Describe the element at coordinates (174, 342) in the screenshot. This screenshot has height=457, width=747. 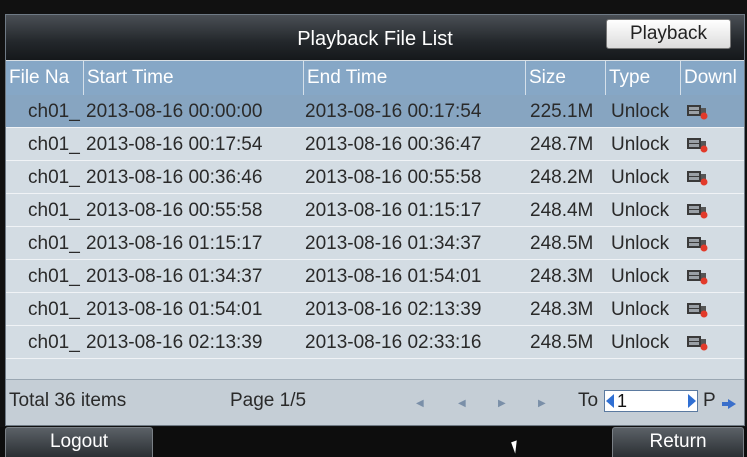
I see `start-time-cell: 2013-08-16 02:13:39` at that location.